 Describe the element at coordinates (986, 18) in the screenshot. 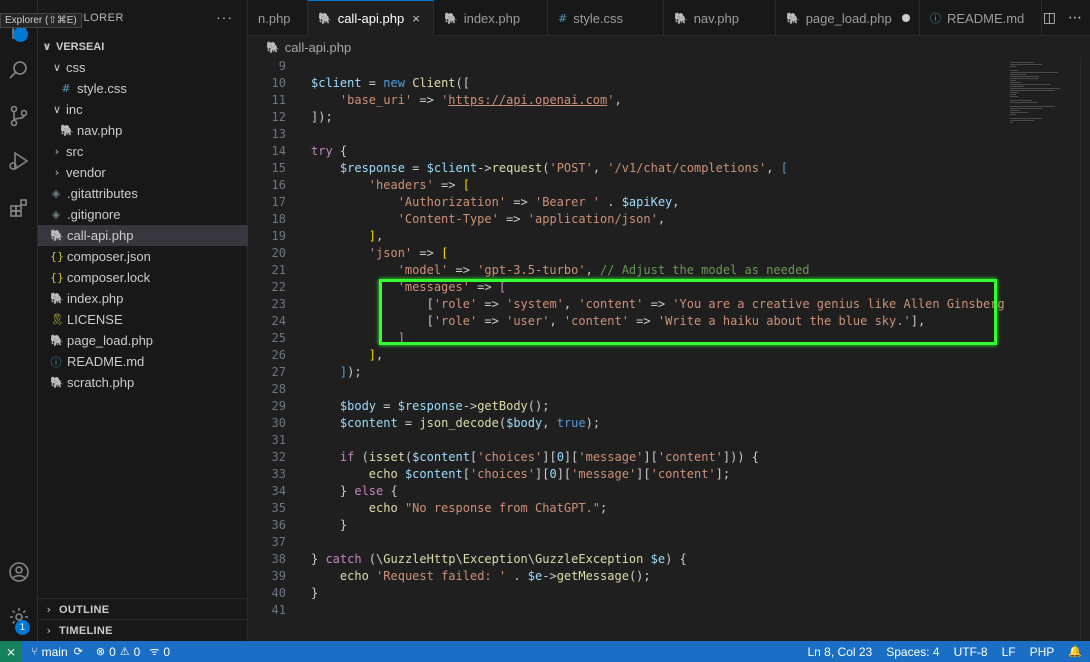

I see `tab-label: README.md` at that location.